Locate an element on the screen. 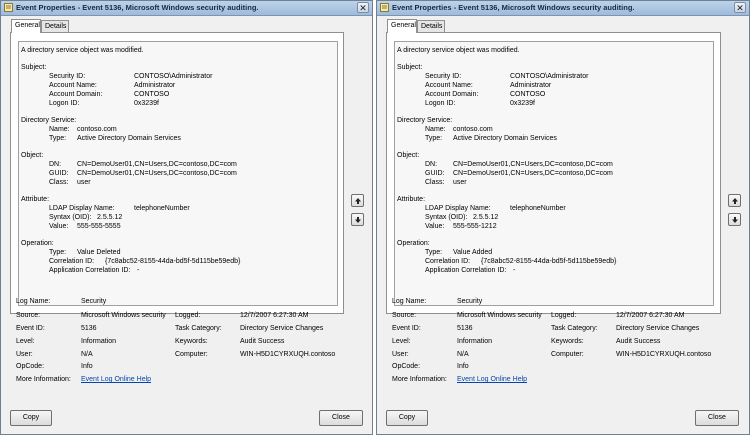  directory-service-header: Directory Service: is located at coordinates (49, 120).